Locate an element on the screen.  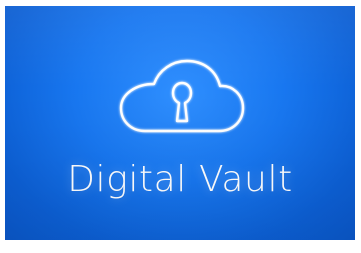
keyhole-outline is located at coordinates (182, 102).